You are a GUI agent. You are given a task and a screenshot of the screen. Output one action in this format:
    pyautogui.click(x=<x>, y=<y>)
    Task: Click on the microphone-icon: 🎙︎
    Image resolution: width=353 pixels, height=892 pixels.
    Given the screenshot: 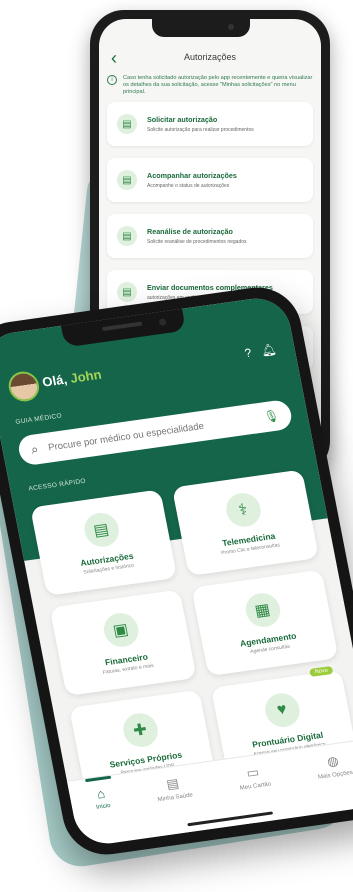 What is the action you would take?
    pyautogui.click(x=272, y=416)
    